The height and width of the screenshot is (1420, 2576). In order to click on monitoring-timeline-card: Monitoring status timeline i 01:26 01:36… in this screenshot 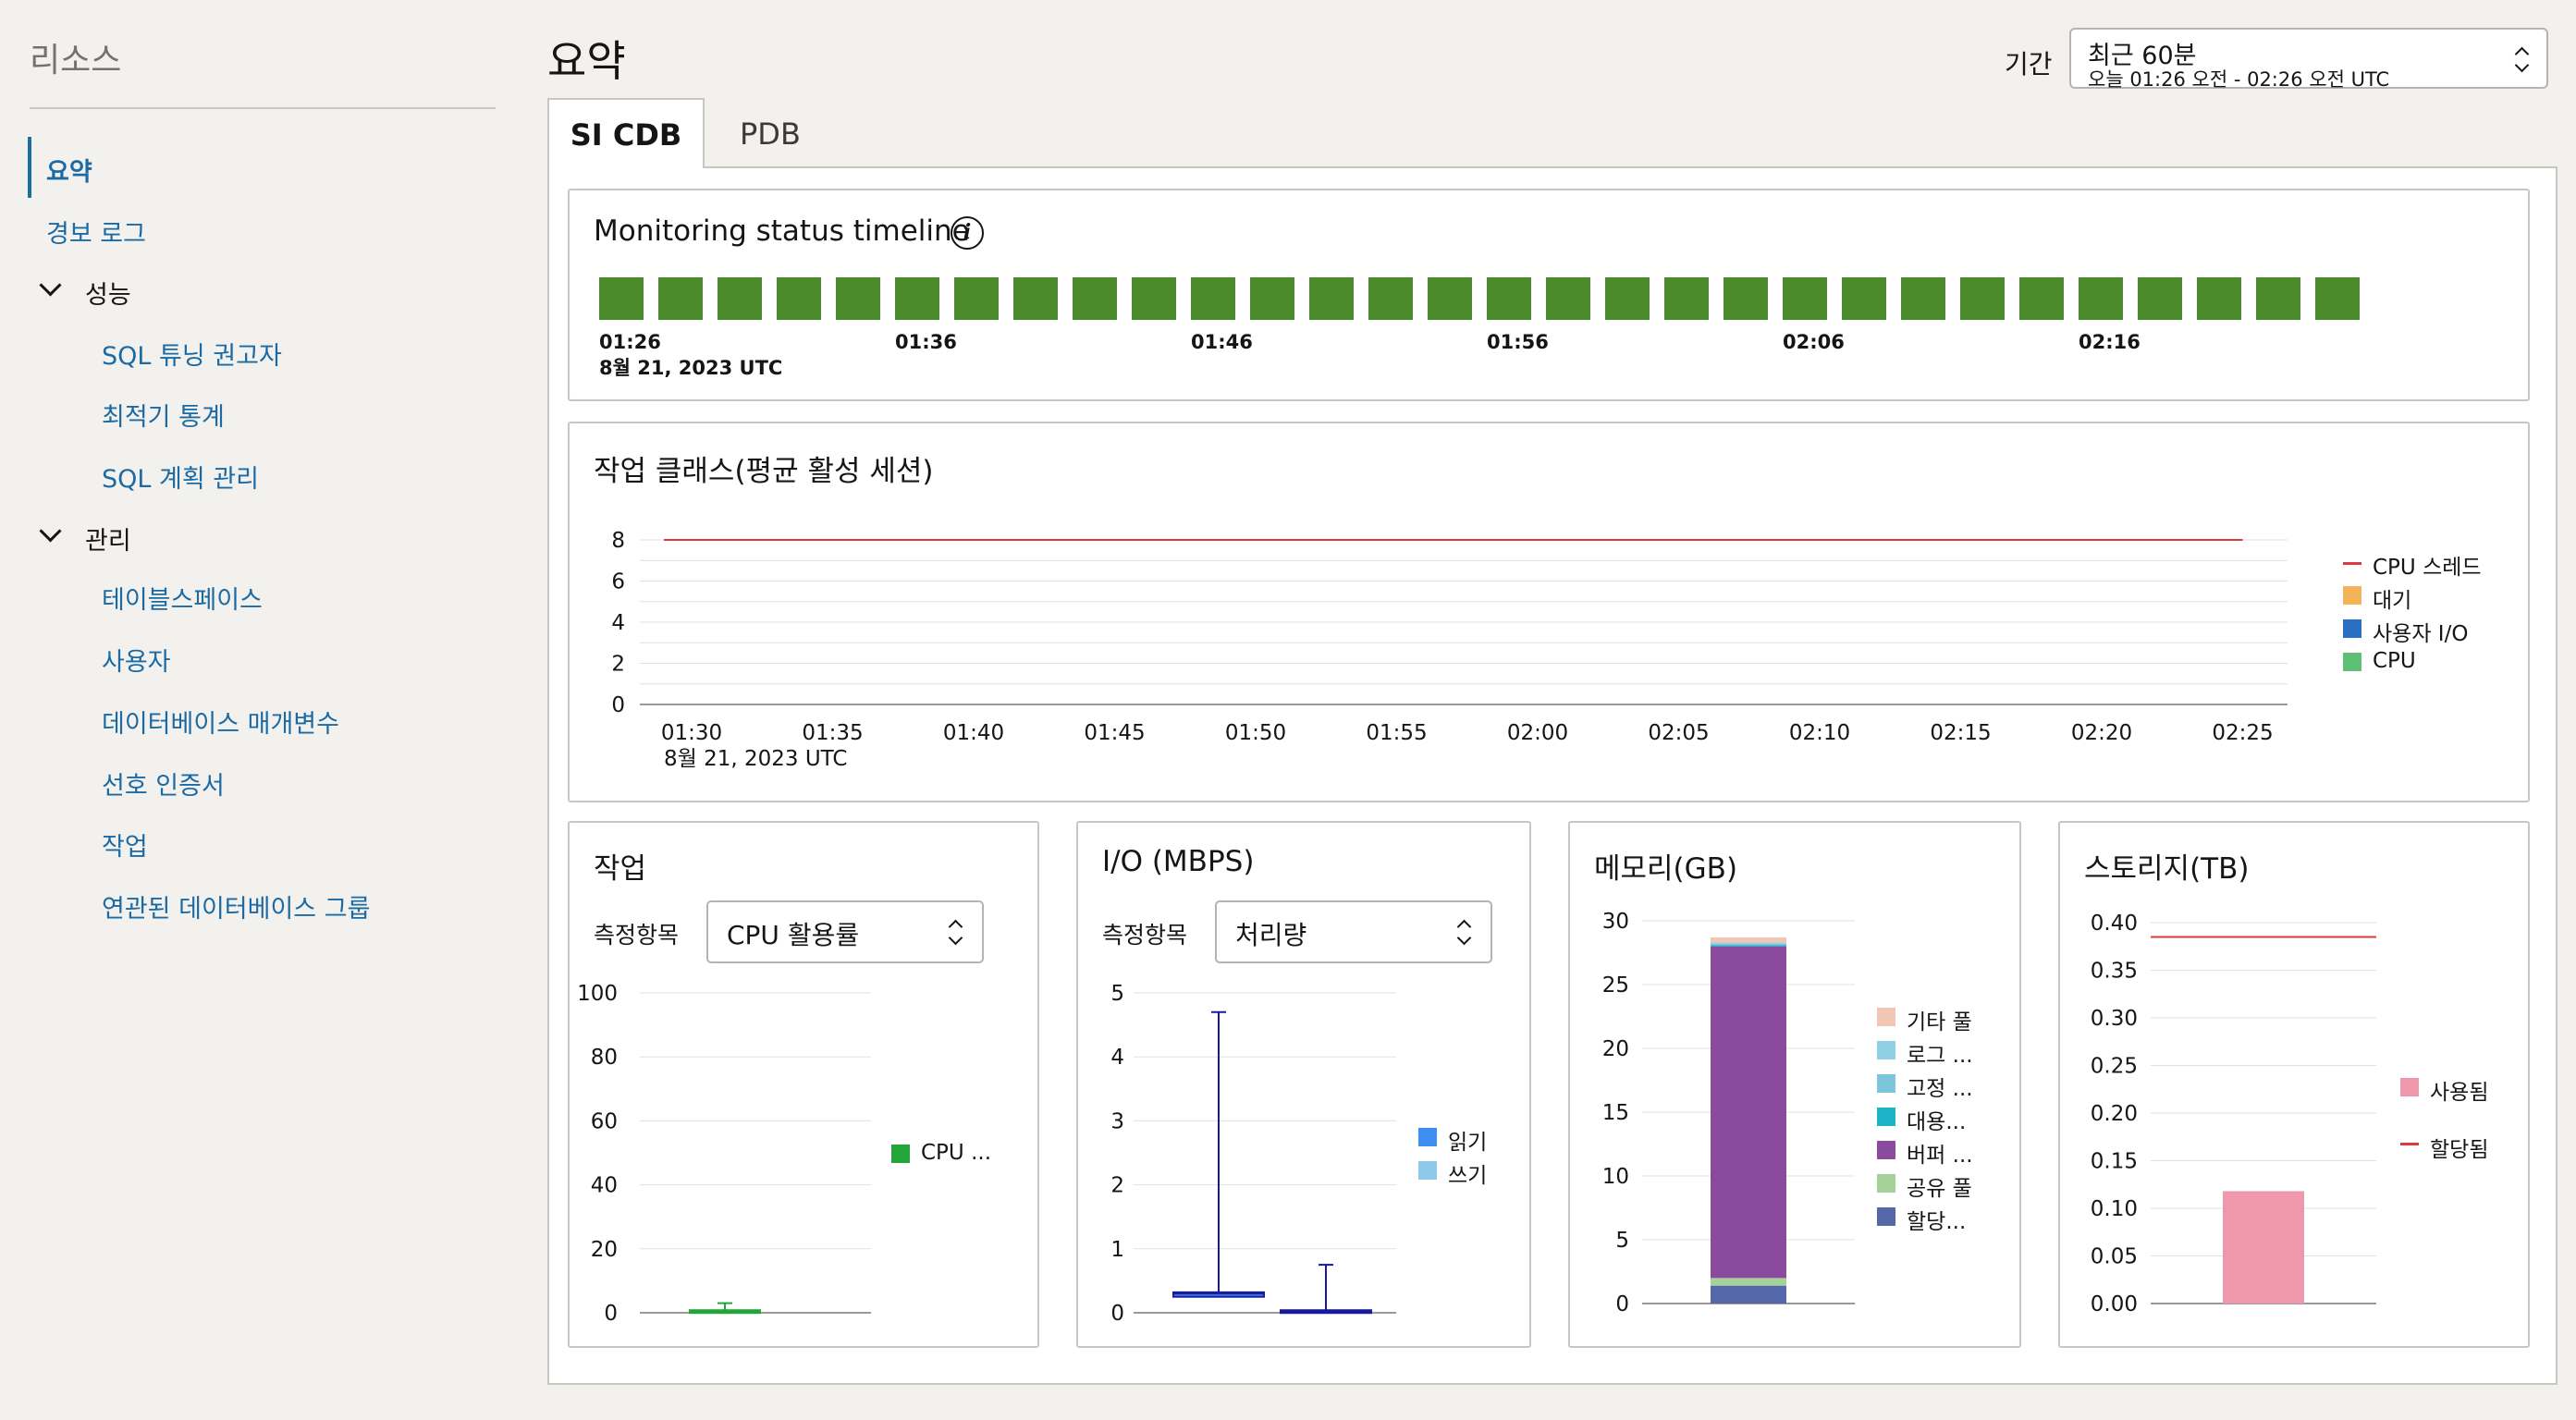, I will do `click(1549, 295)`.